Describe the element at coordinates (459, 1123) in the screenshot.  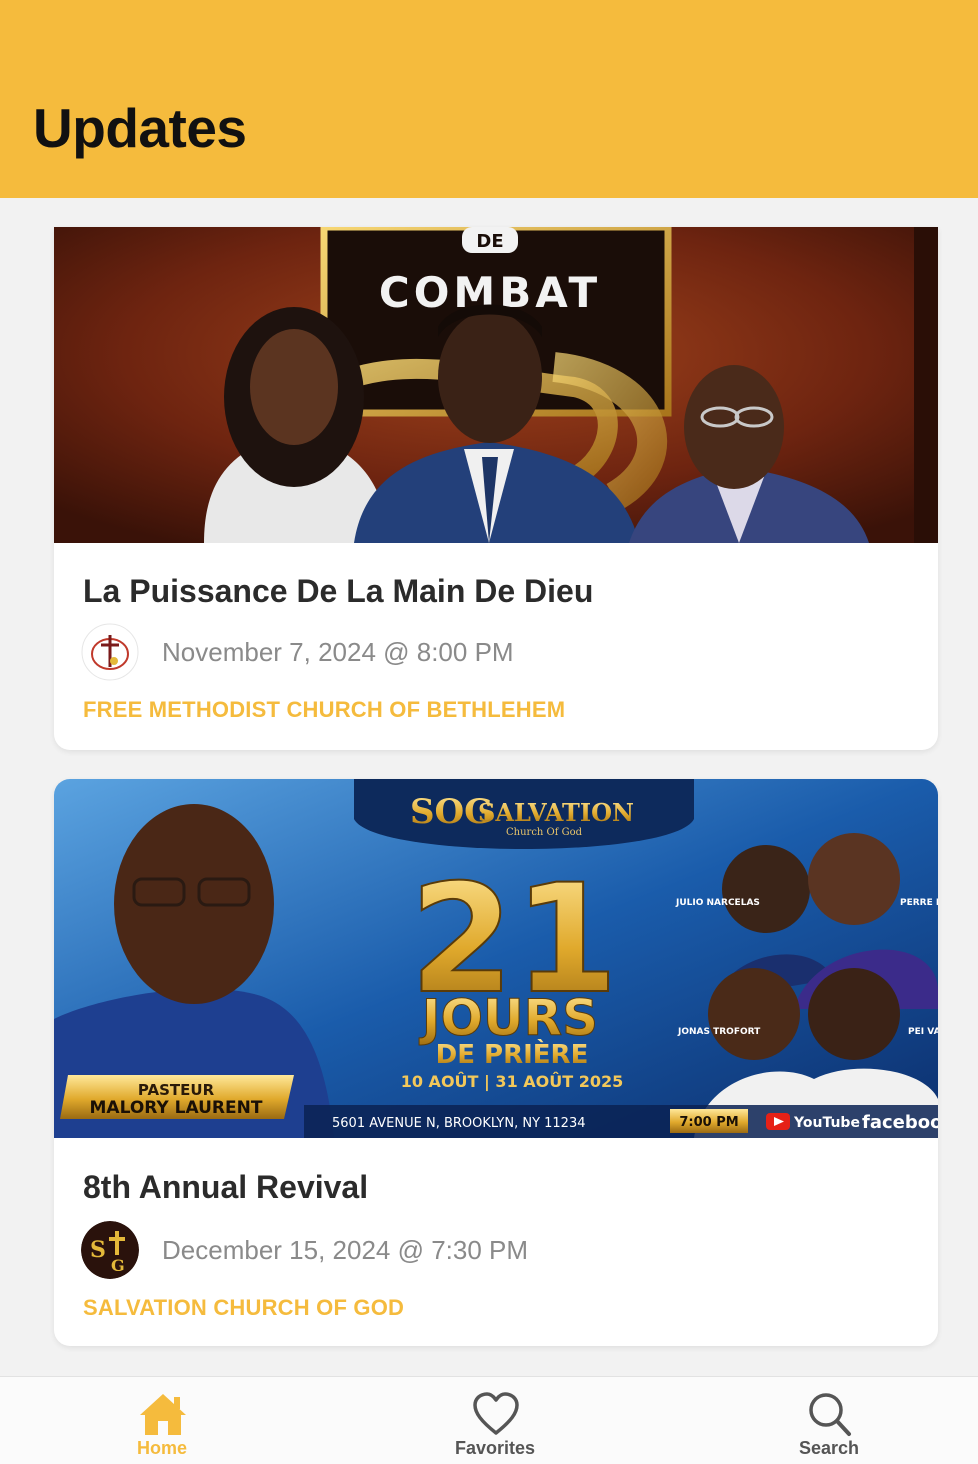
I see `poster-address: 5601 AVENUE N, BROOKLYN, NY 11234` at that location.